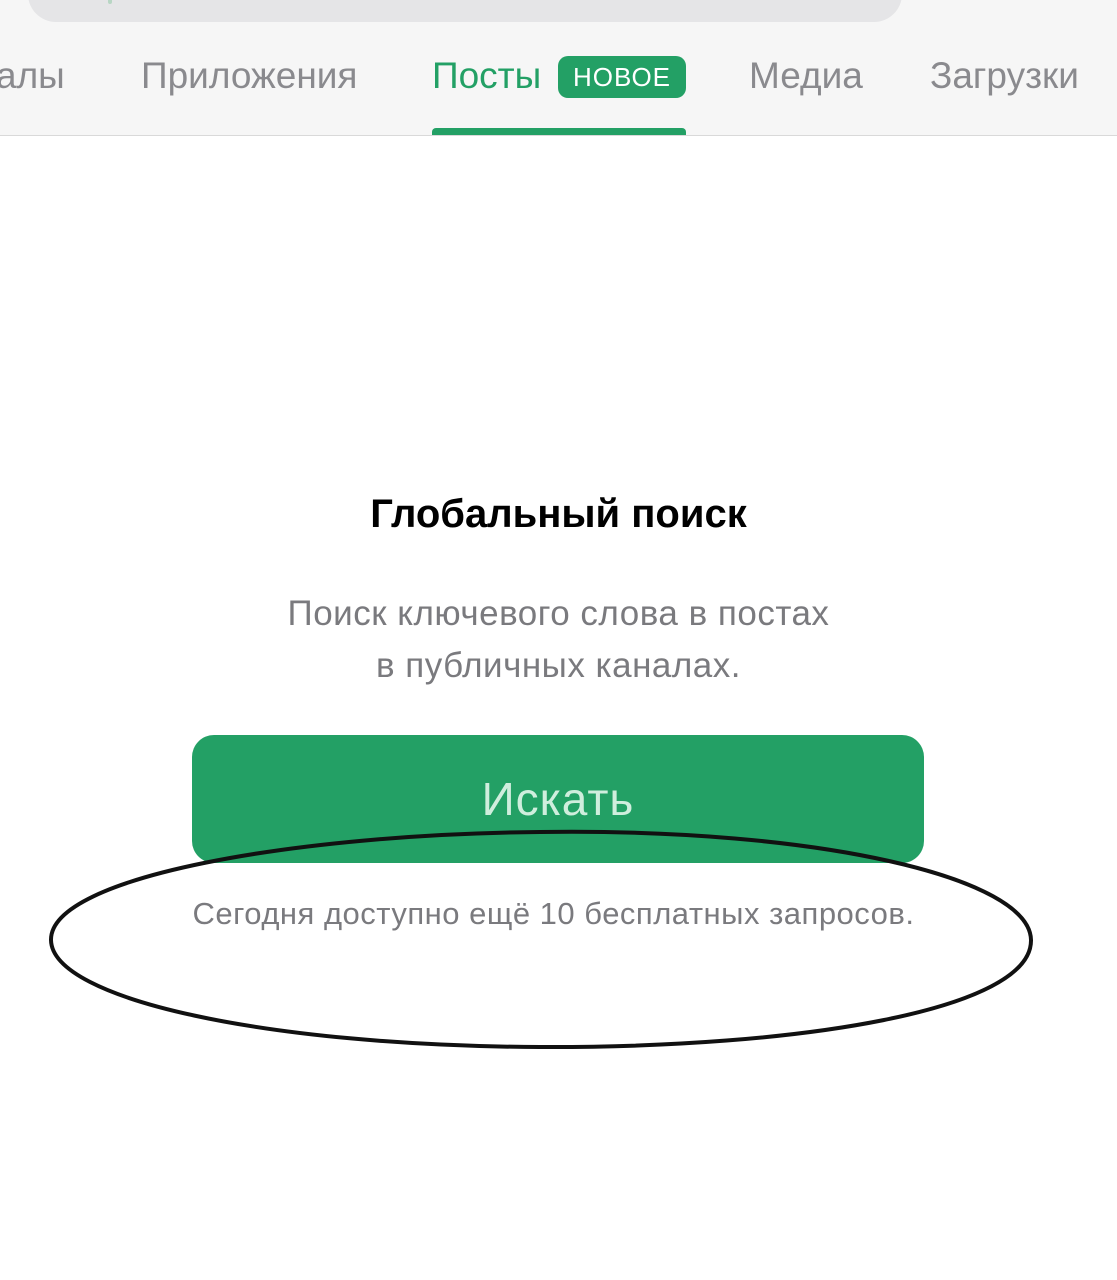  What do you see at coordinates (558, 613) in the screenshot?
I see `empty-state-description-line1: Поиск ключевого слова в постах` at bounding box center [558, 613].